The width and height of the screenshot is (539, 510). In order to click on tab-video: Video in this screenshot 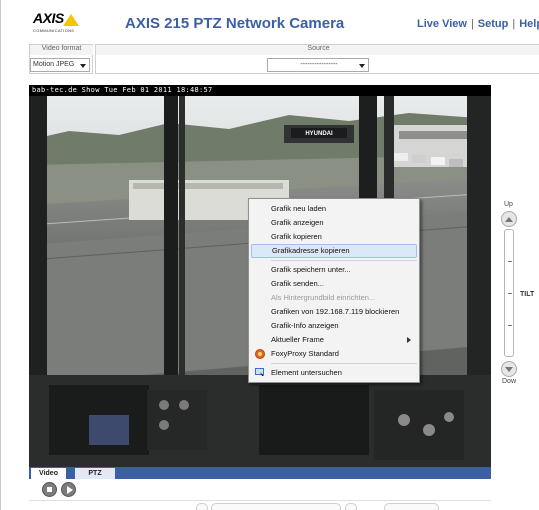, I will do `click(48, 473)`.